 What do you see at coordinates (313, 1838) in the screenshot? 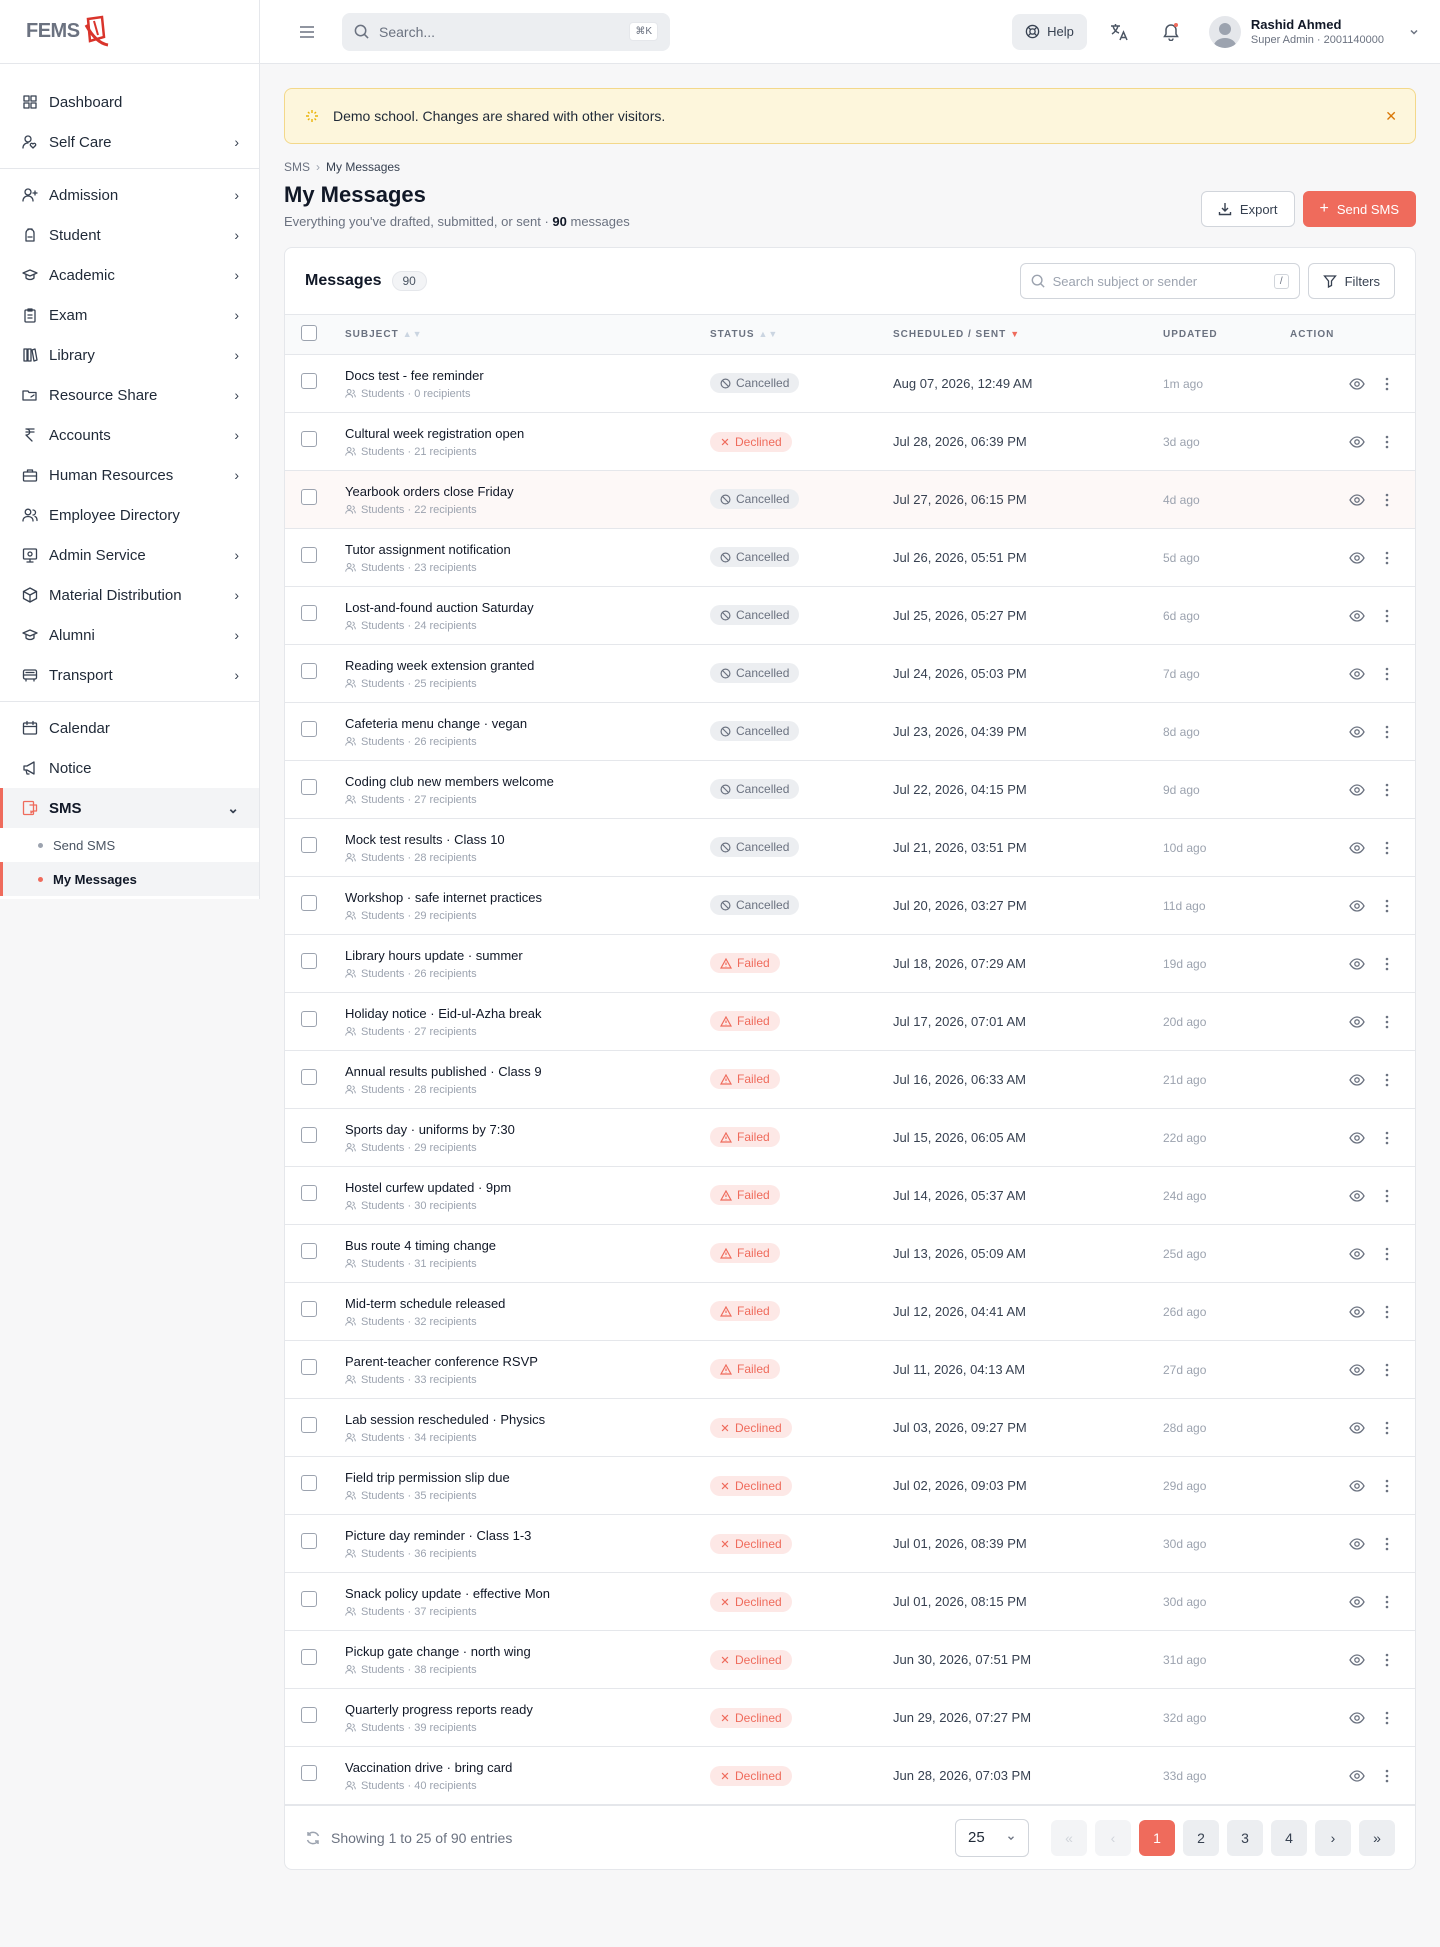
I see `refresh-icon` at bounding box center [313, 1838].